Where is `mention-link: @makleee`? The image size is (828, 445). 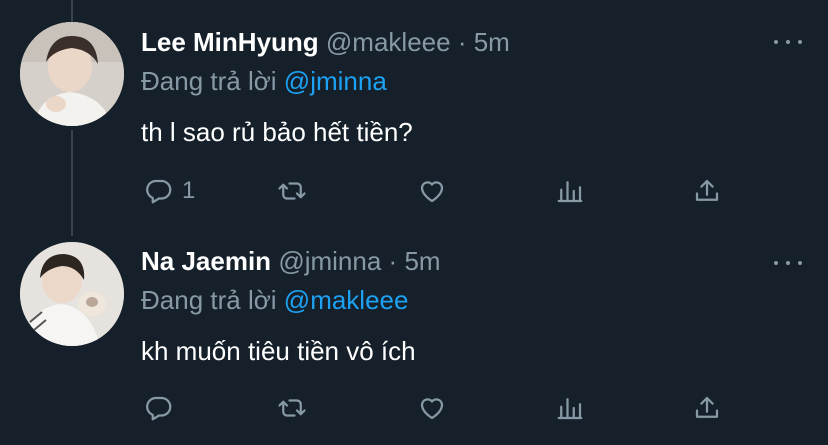 mention-link: @makleee is located at coordinates (346, 300).